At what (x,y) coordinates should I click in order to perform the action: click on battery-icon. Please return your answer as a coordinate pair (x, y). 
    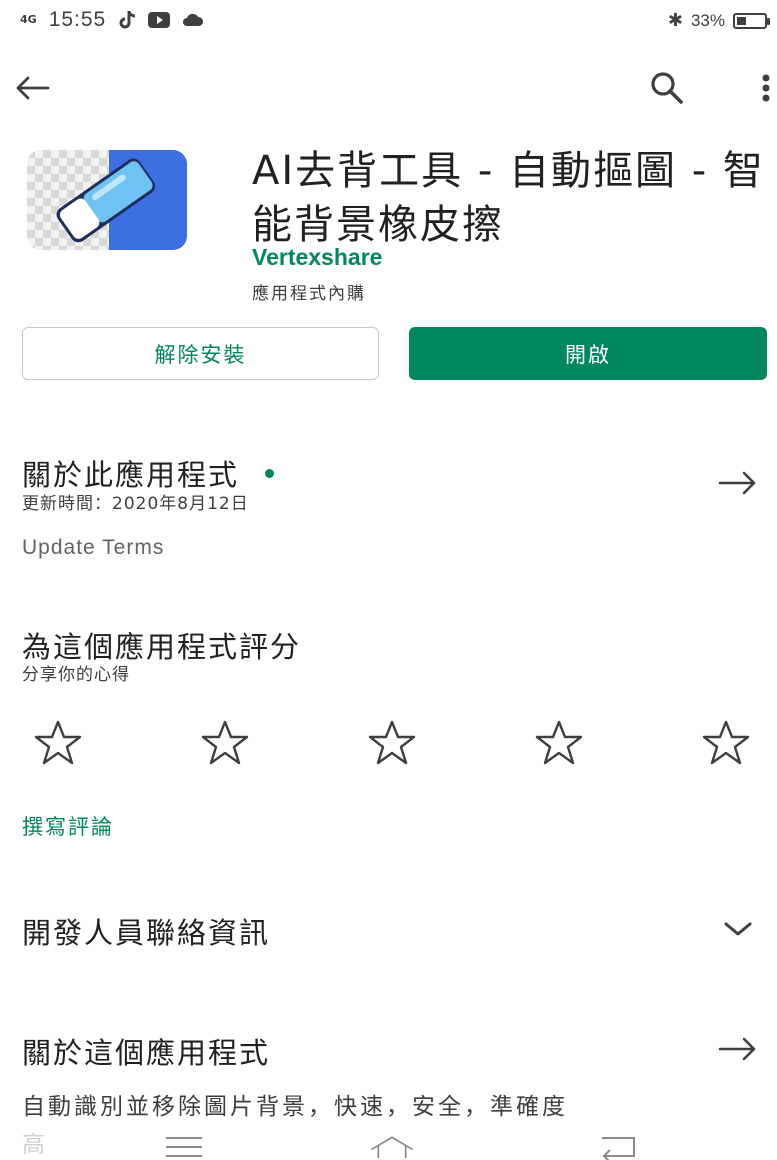
    Looking at the image, I should click on (751, 20).